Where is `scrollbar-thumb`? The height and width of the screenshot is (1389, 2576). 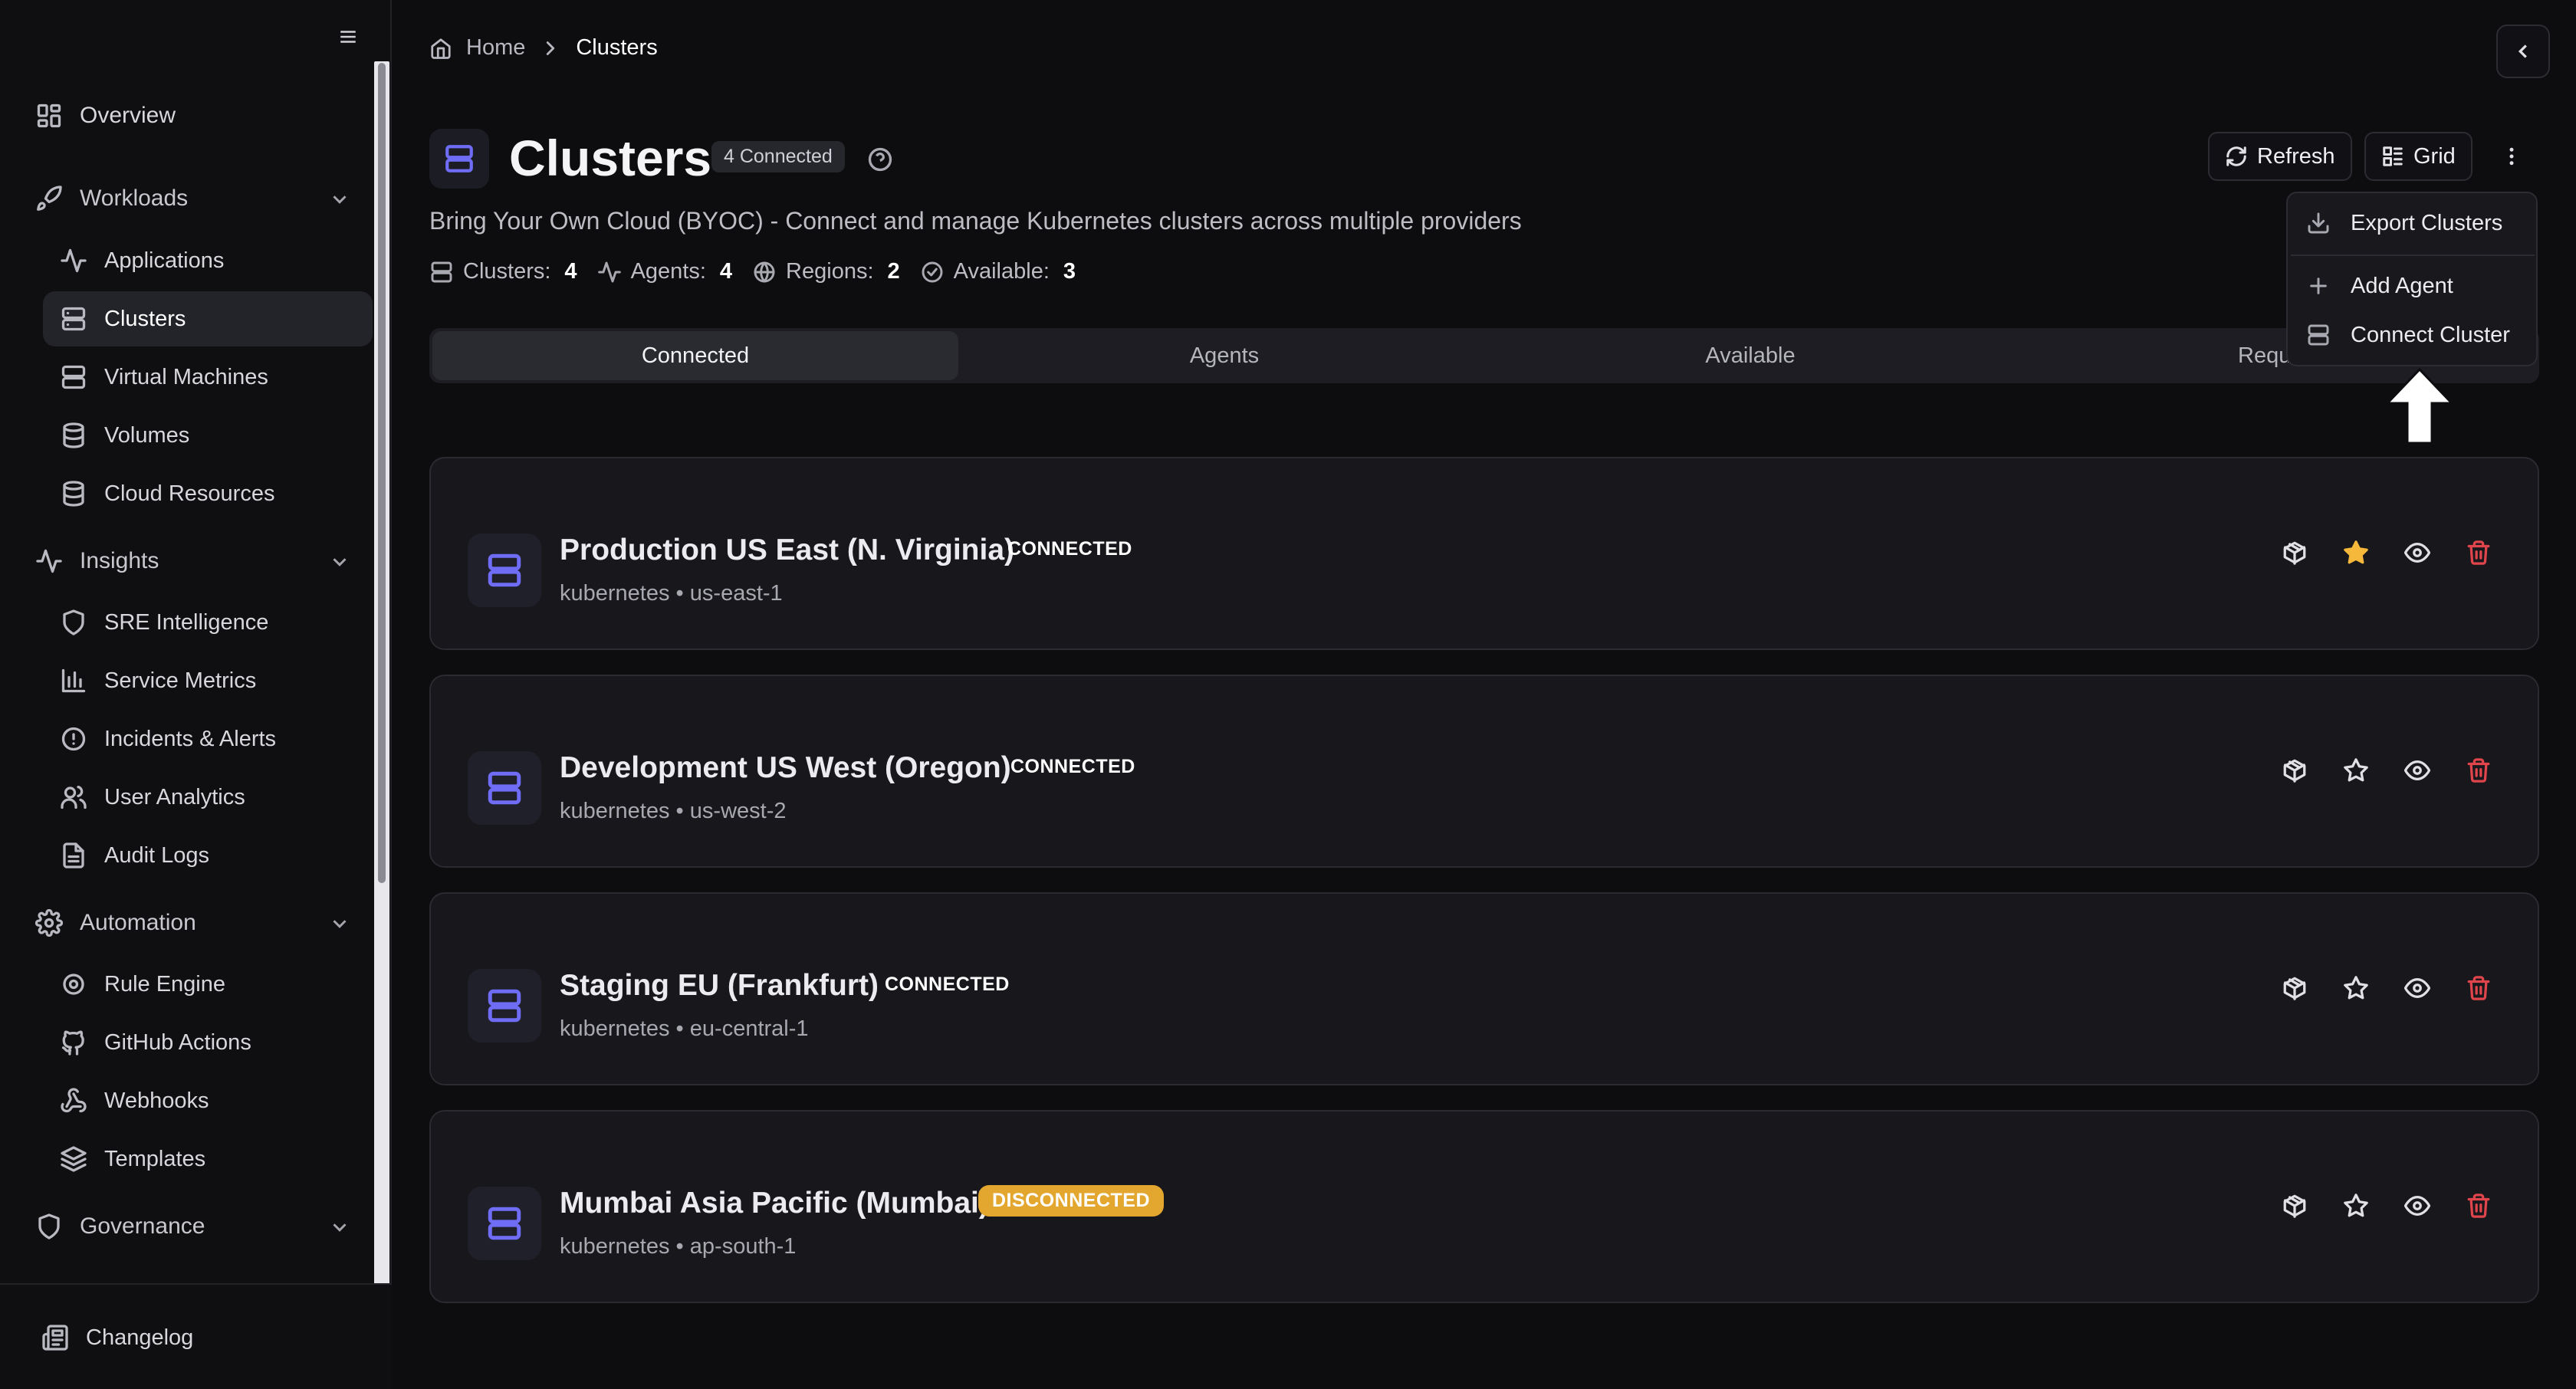 scrollbar-thumb is located at coordinates (382, 473).